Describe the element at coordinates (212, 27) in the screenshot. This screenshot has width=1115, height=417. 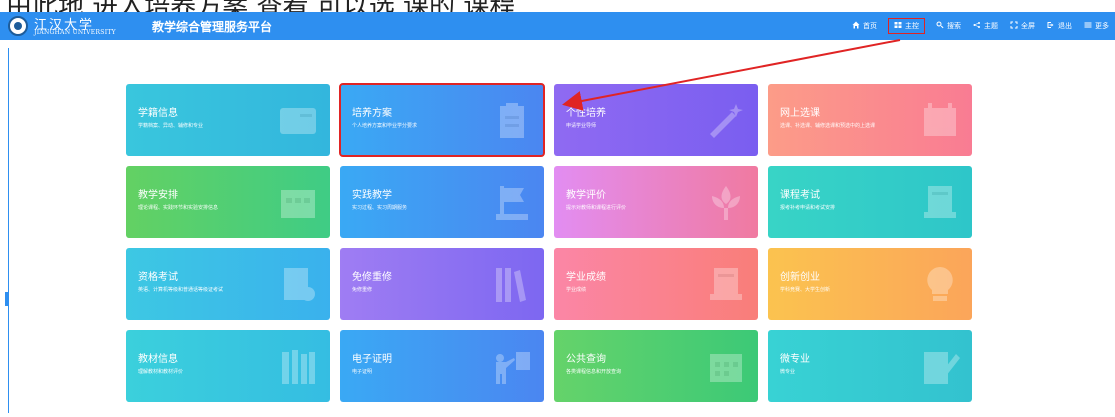
I see `system-title: 教学综合管理服务平台` at that location.